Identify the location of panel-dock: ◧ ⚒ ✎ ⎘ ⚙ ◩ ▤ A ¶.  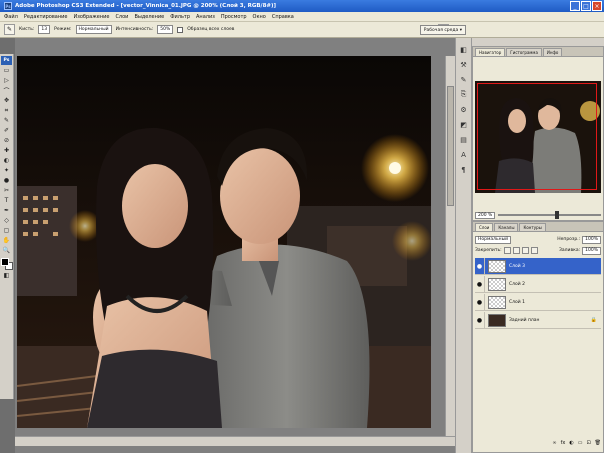
(463, 245).